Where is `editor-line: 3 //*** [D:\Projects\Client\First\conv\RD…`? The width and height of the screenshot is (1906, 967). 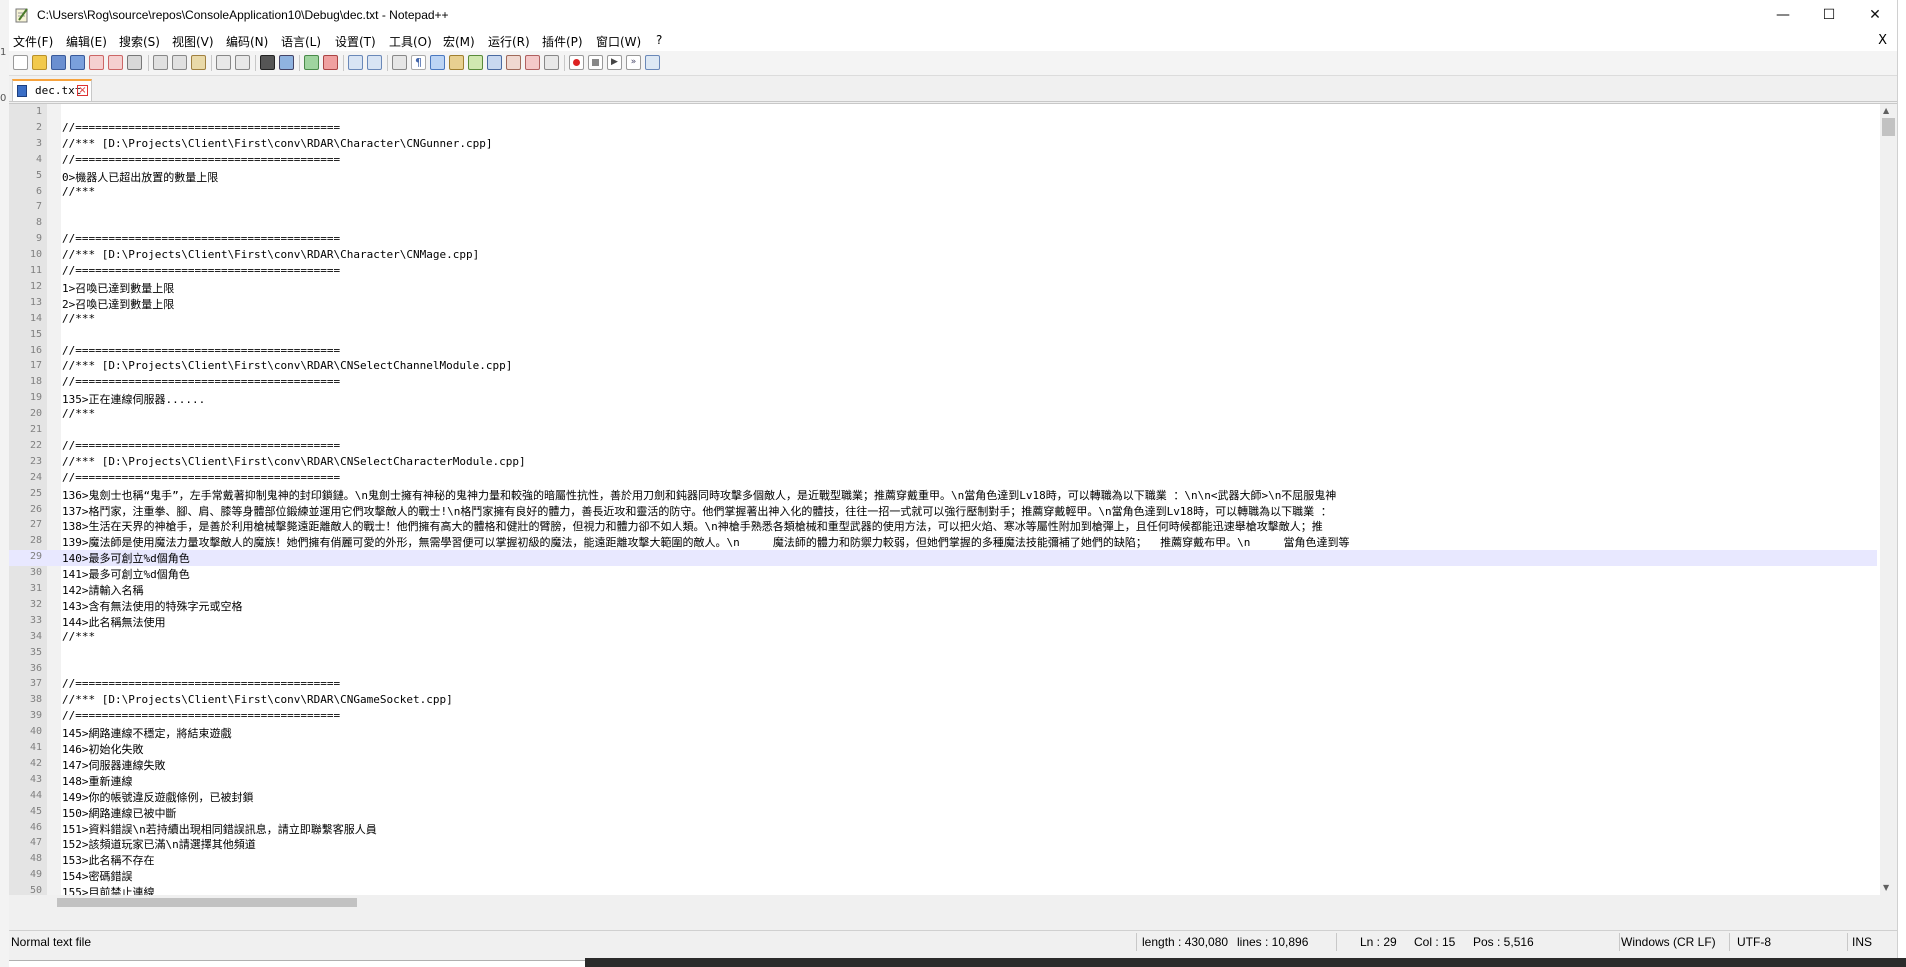
editor-line: 3 //*** [D:\Projects\Client\First\conv\RD… is located at coordinates (943, 145).